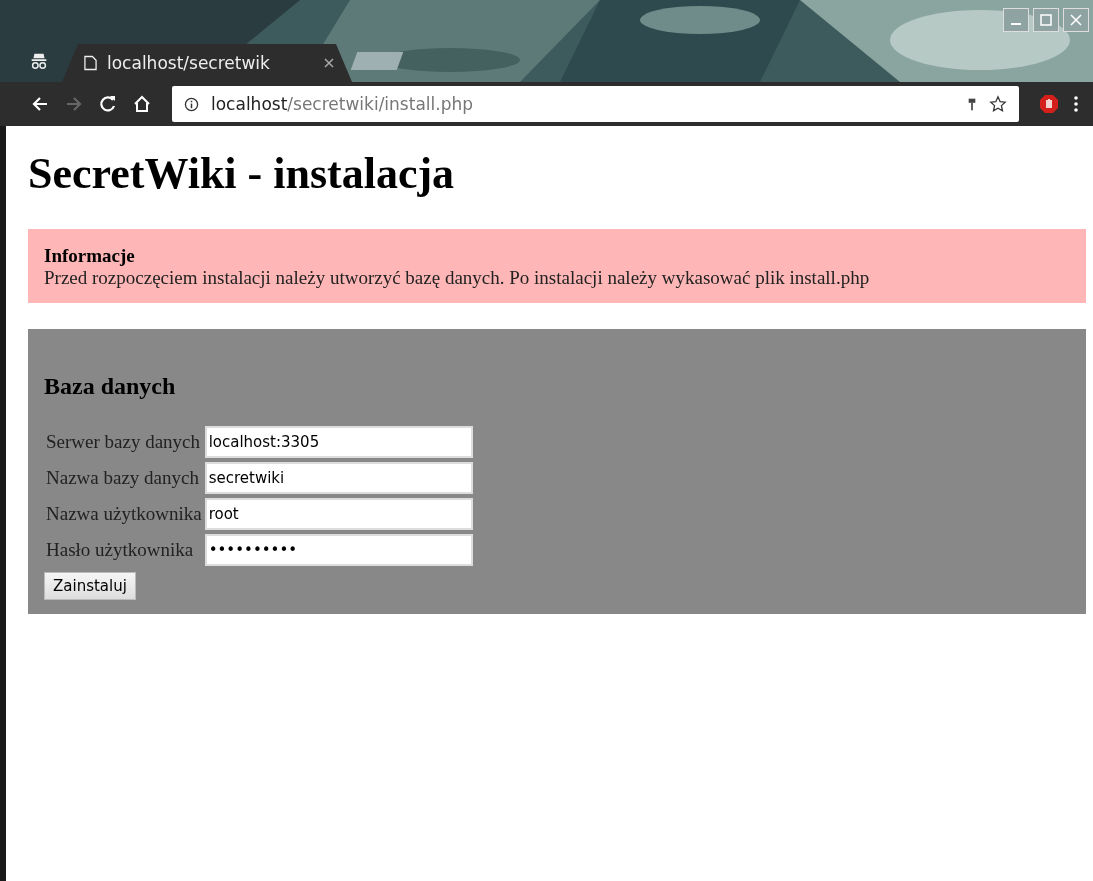 This screenshot has width=1093, height=881. I want to click on key-icon, so click(972, 104).